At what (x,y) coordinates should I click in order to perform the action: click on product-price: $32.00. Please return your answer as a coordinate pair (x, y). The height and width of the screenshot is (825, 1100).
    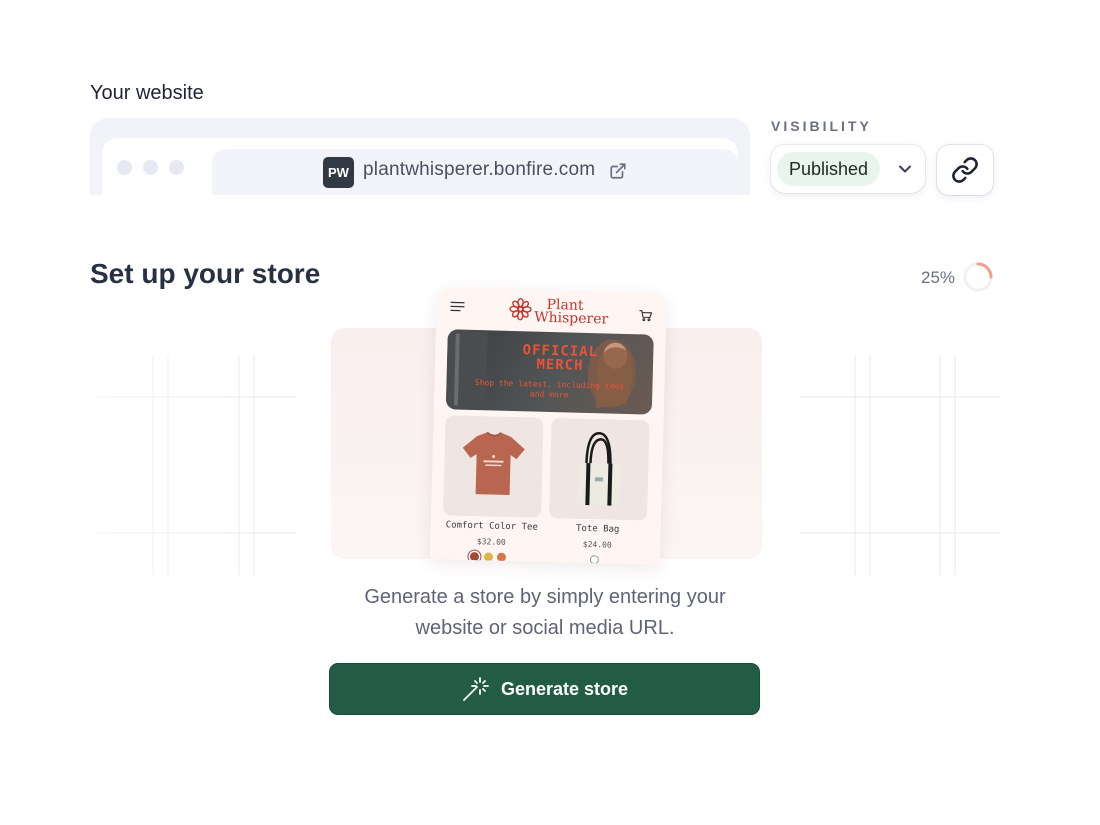
    Looking at the image, I should click on (491, 542).